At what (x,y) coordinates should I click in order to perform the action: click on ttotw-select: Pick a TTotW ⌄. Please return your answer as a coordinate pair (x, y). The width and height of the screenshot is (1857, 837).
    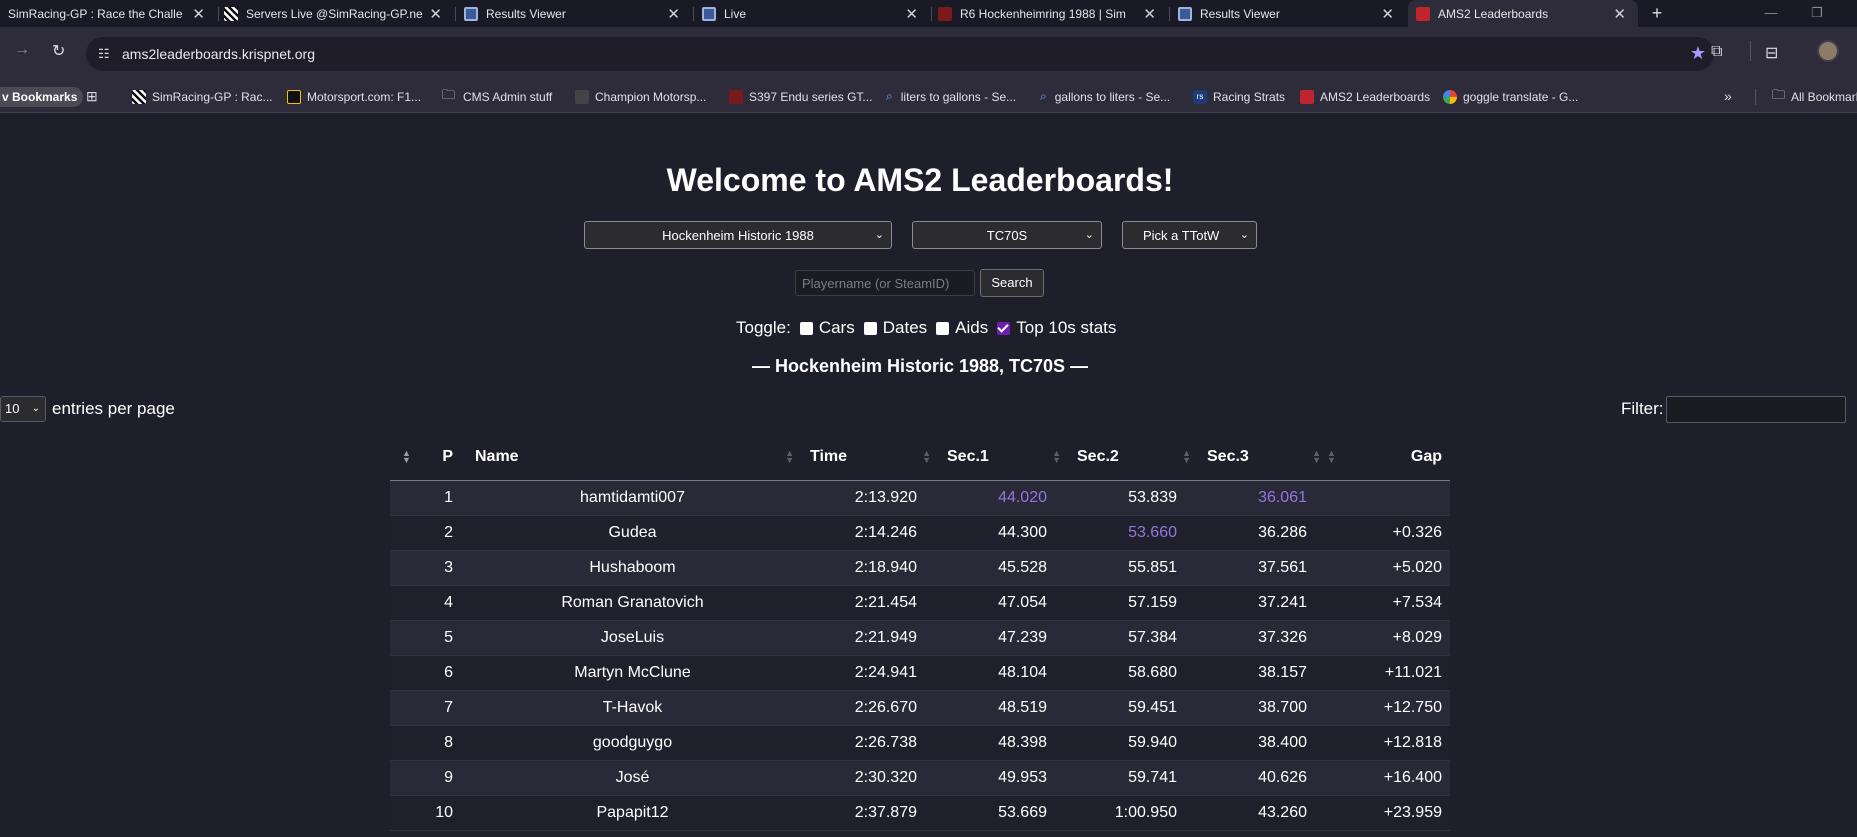
    Looking at the image, I should click on (1189, 235).